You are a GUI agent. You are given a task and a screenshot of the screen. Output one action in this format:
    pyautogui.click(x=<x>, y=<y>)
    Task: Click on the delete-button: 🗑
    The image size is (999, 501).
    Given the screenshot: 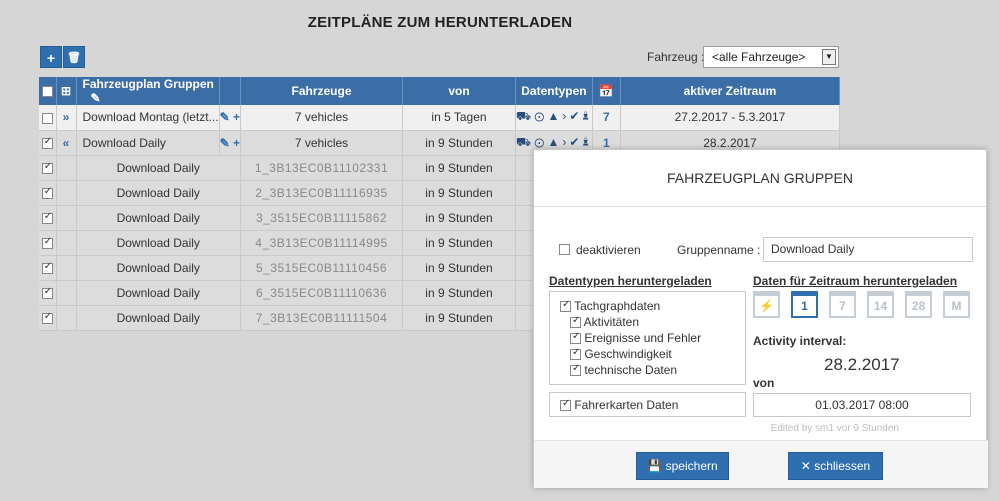 What is the action you would take?
    pyautogui.click(x=74, y=57)
    